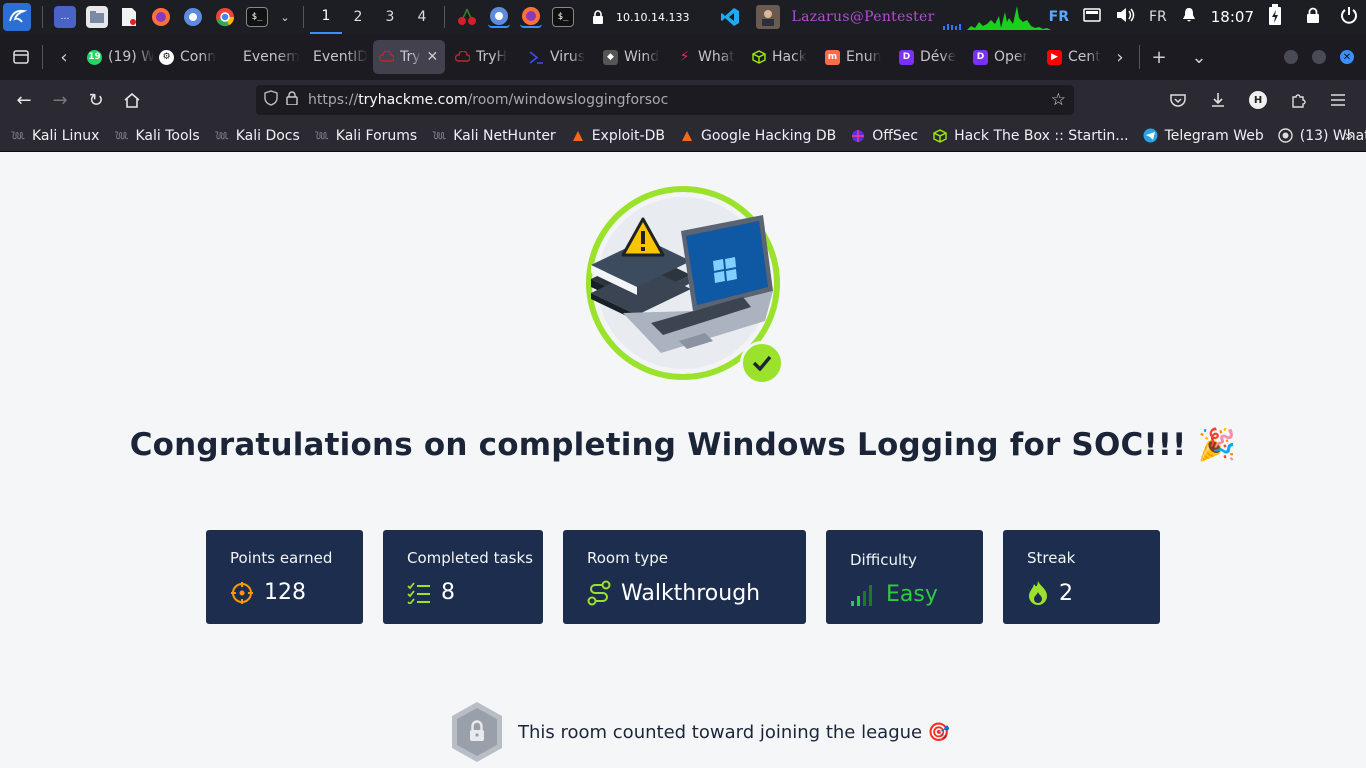 Image resolution: width=1366 pixels, height=768 pixels. Describe the element at coordinates (285, 17) in the screenshot. I see `chevron-down-icon: ⌄` at that location.